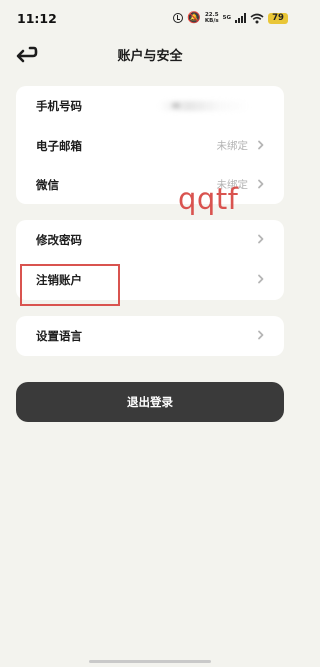  I want to click on logout-button: 退出登录, so click(150, 402).